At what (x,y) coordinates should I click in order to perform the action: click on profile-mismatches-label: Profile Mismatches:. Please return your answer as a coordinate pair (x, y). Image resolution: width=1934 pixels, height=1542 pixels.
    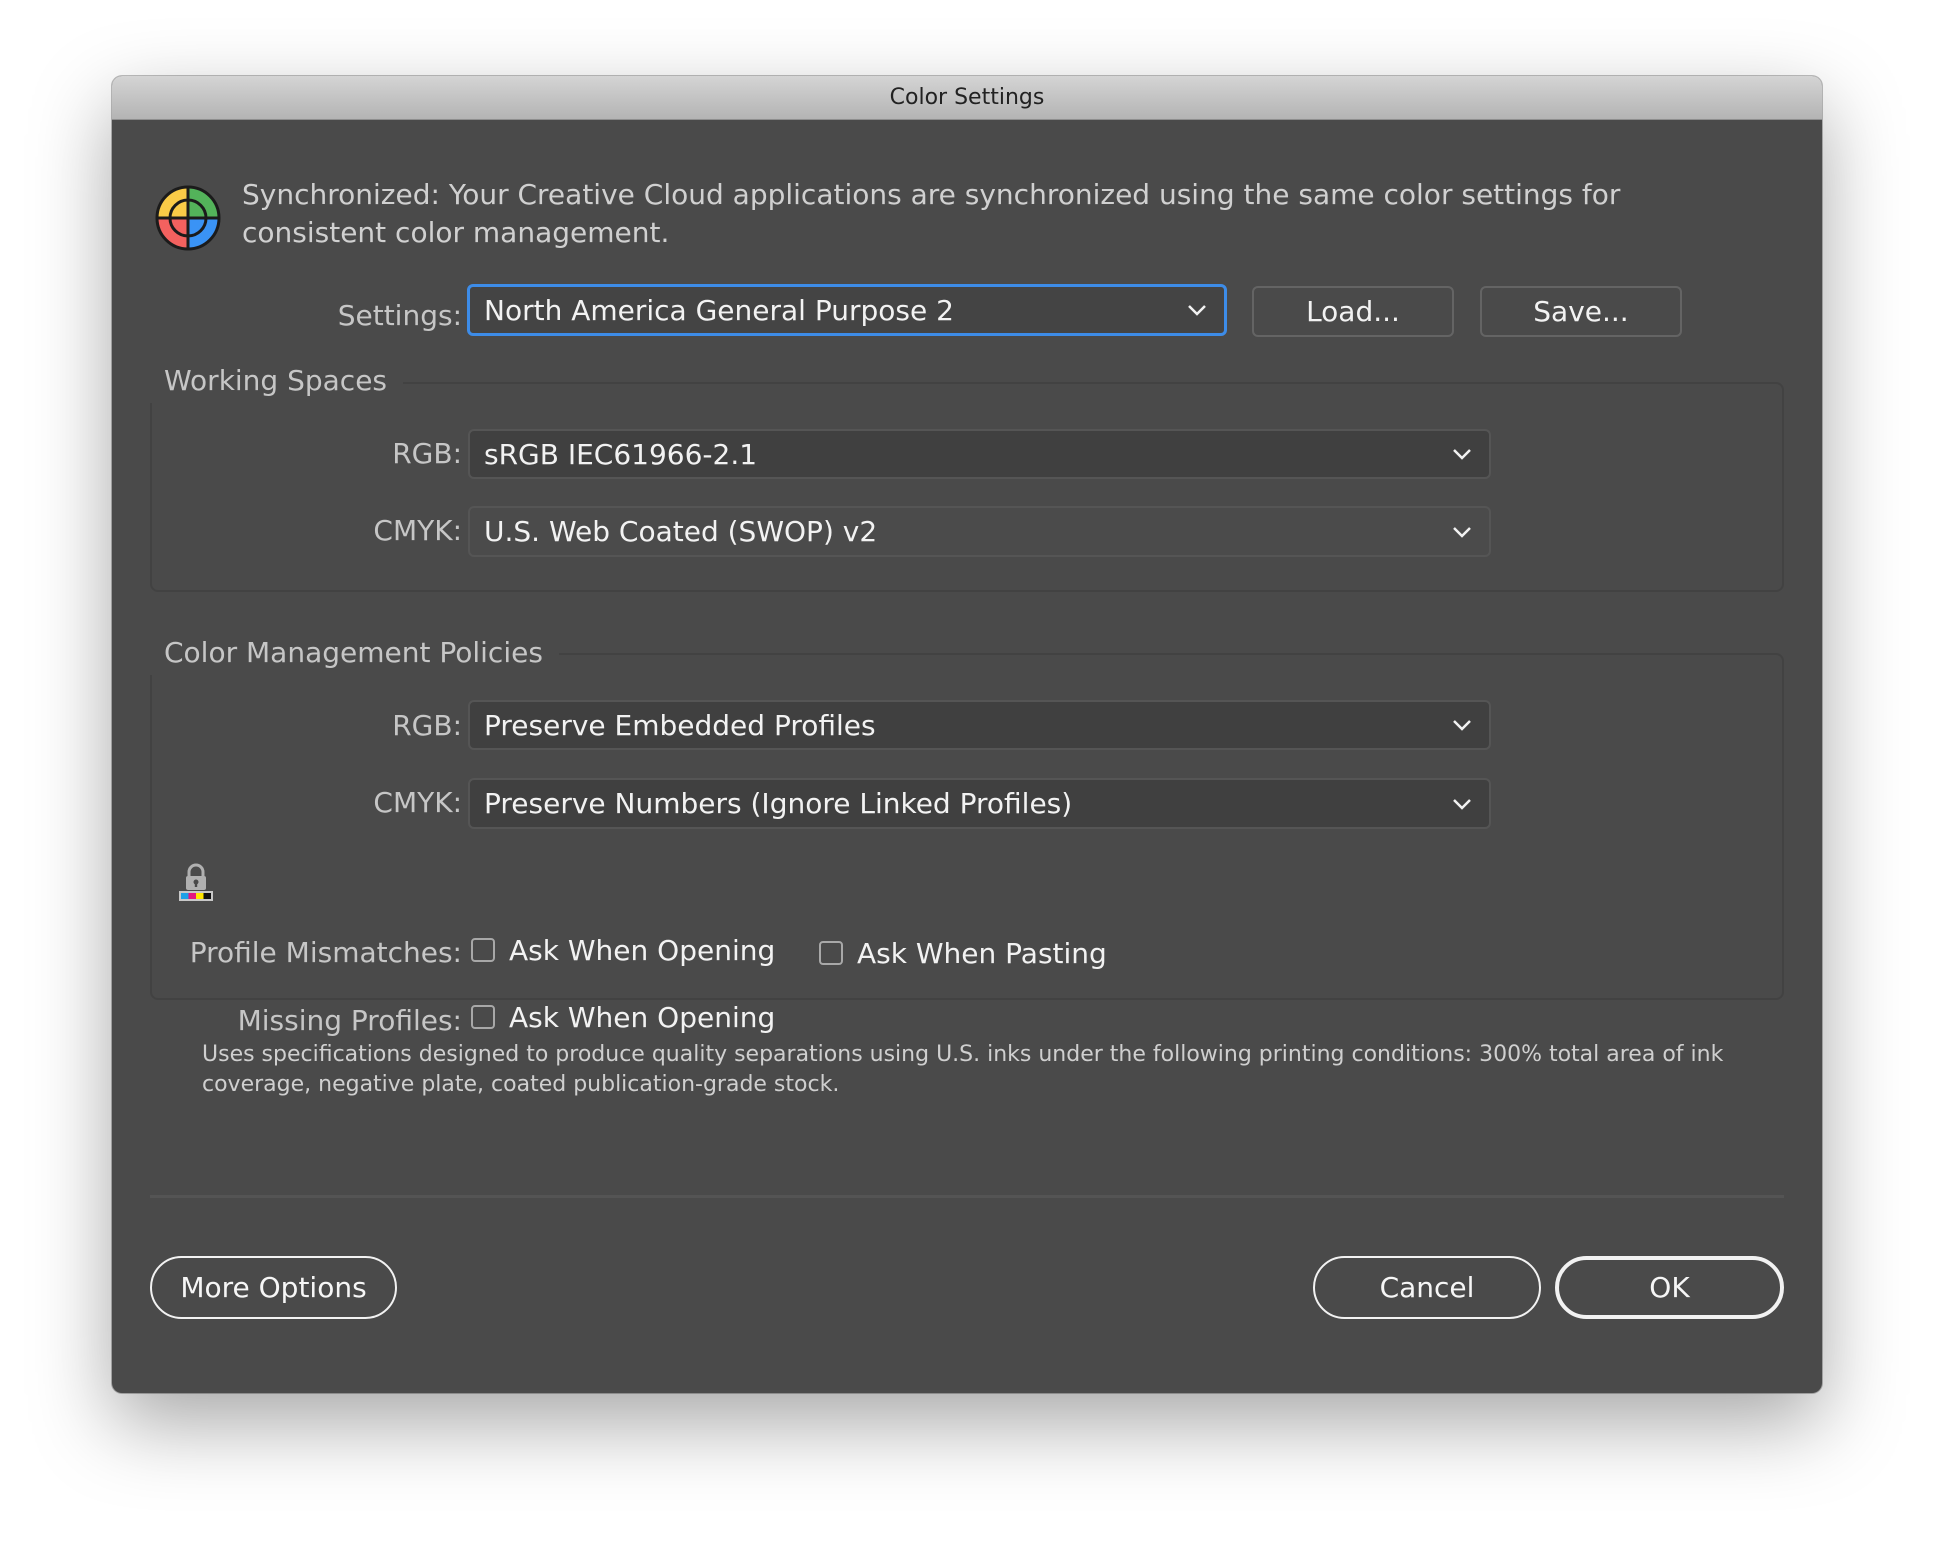
    Looking at the image, I should click on (325, 952).